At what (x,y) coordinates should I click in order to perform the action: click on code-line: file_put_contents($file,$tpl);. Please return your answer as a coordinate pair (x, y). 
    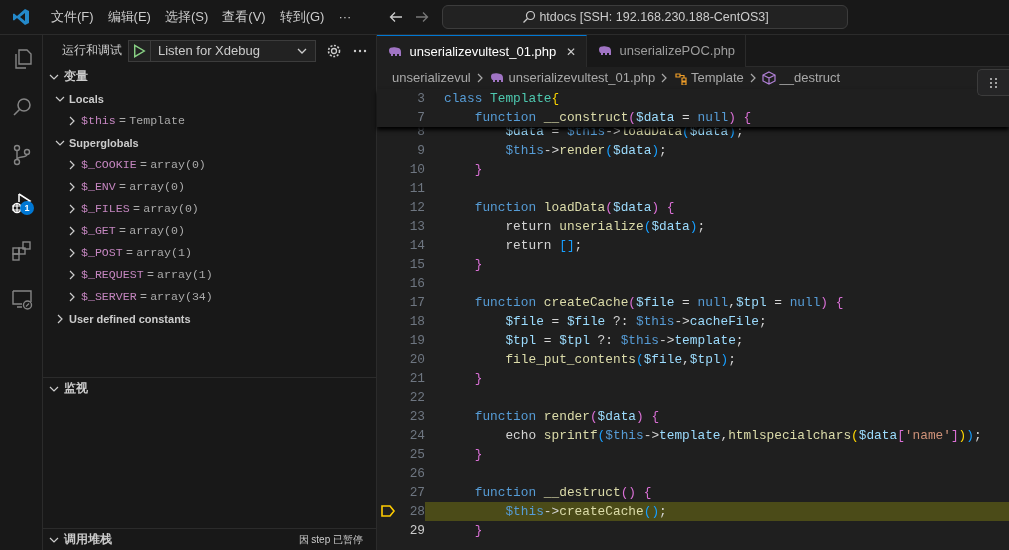
    Looking at the image, I should click on (620, 360).